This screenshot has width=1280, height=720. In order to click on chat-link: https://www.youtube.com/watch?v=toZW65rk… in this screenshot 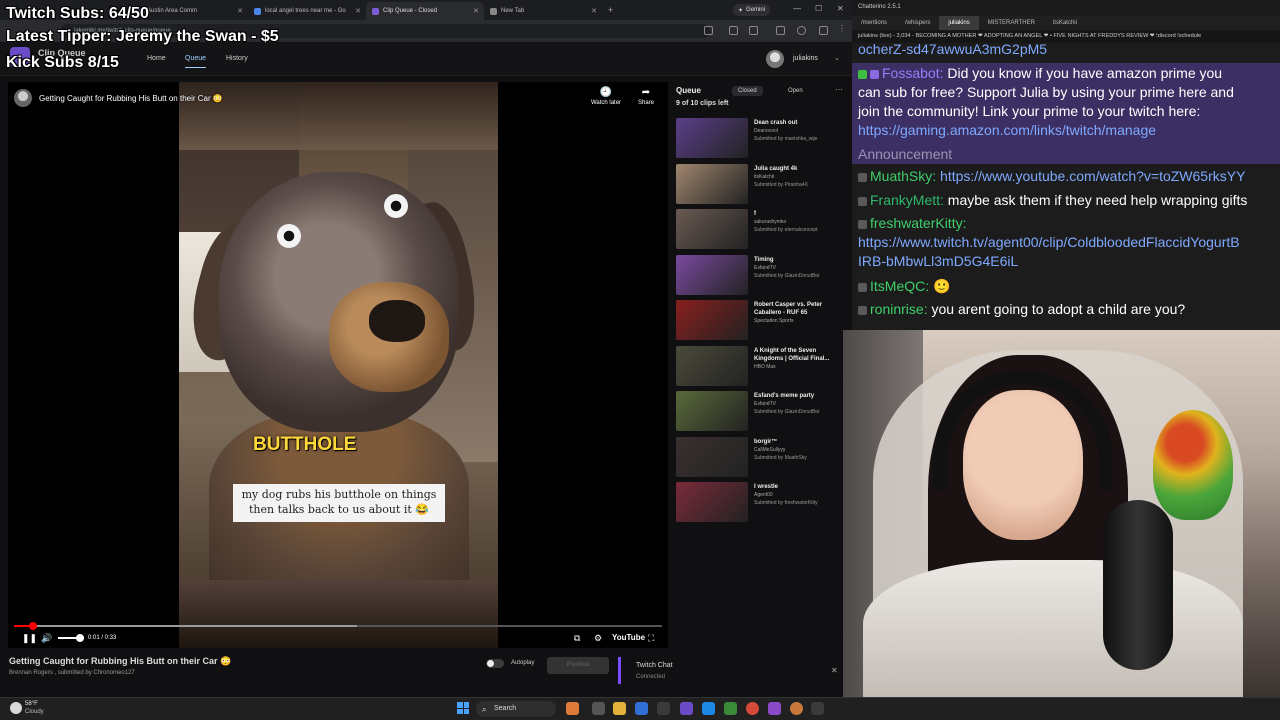, I will do `click(1092, 176)`.